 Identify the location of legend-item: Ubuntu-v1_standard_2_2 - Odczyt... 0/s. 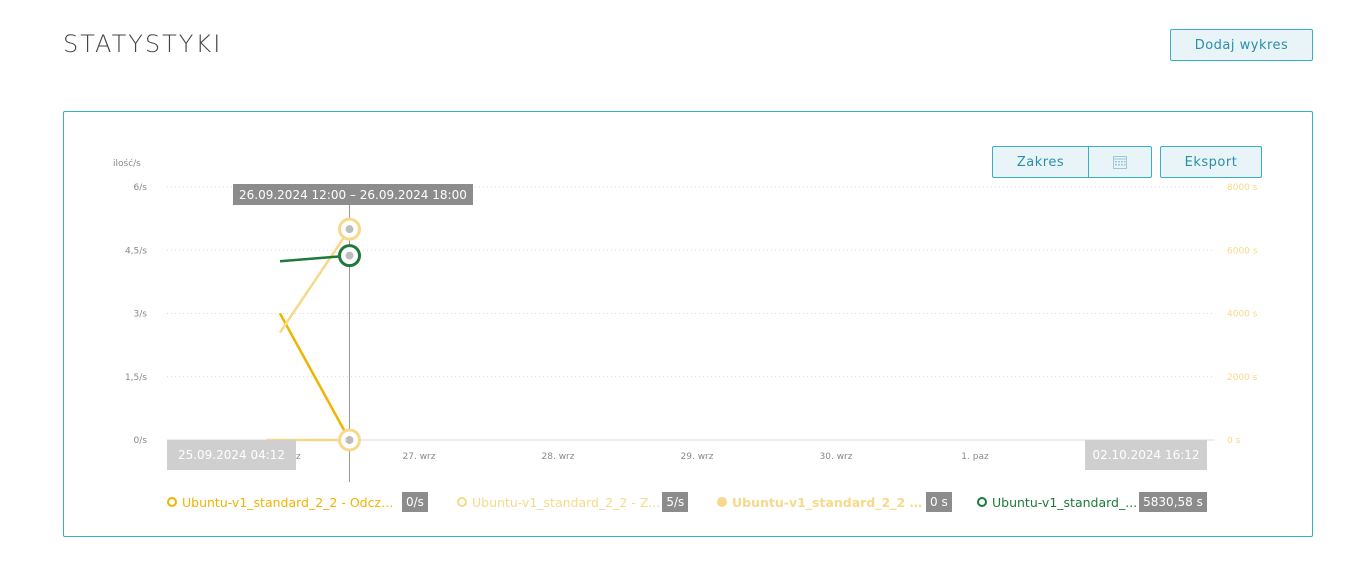
(297, 502).